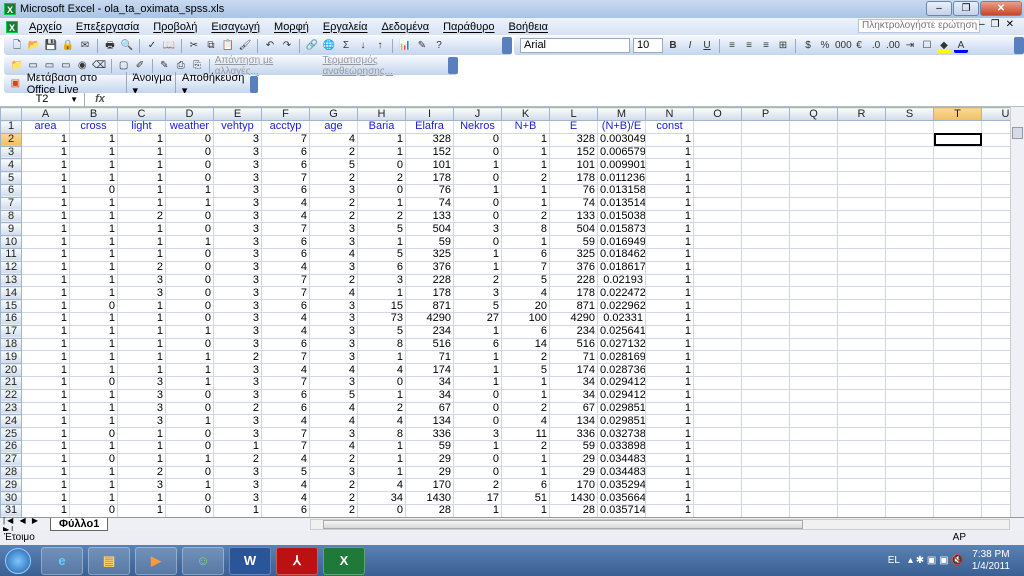  I want to click on cell-S10, so click(909, 242).